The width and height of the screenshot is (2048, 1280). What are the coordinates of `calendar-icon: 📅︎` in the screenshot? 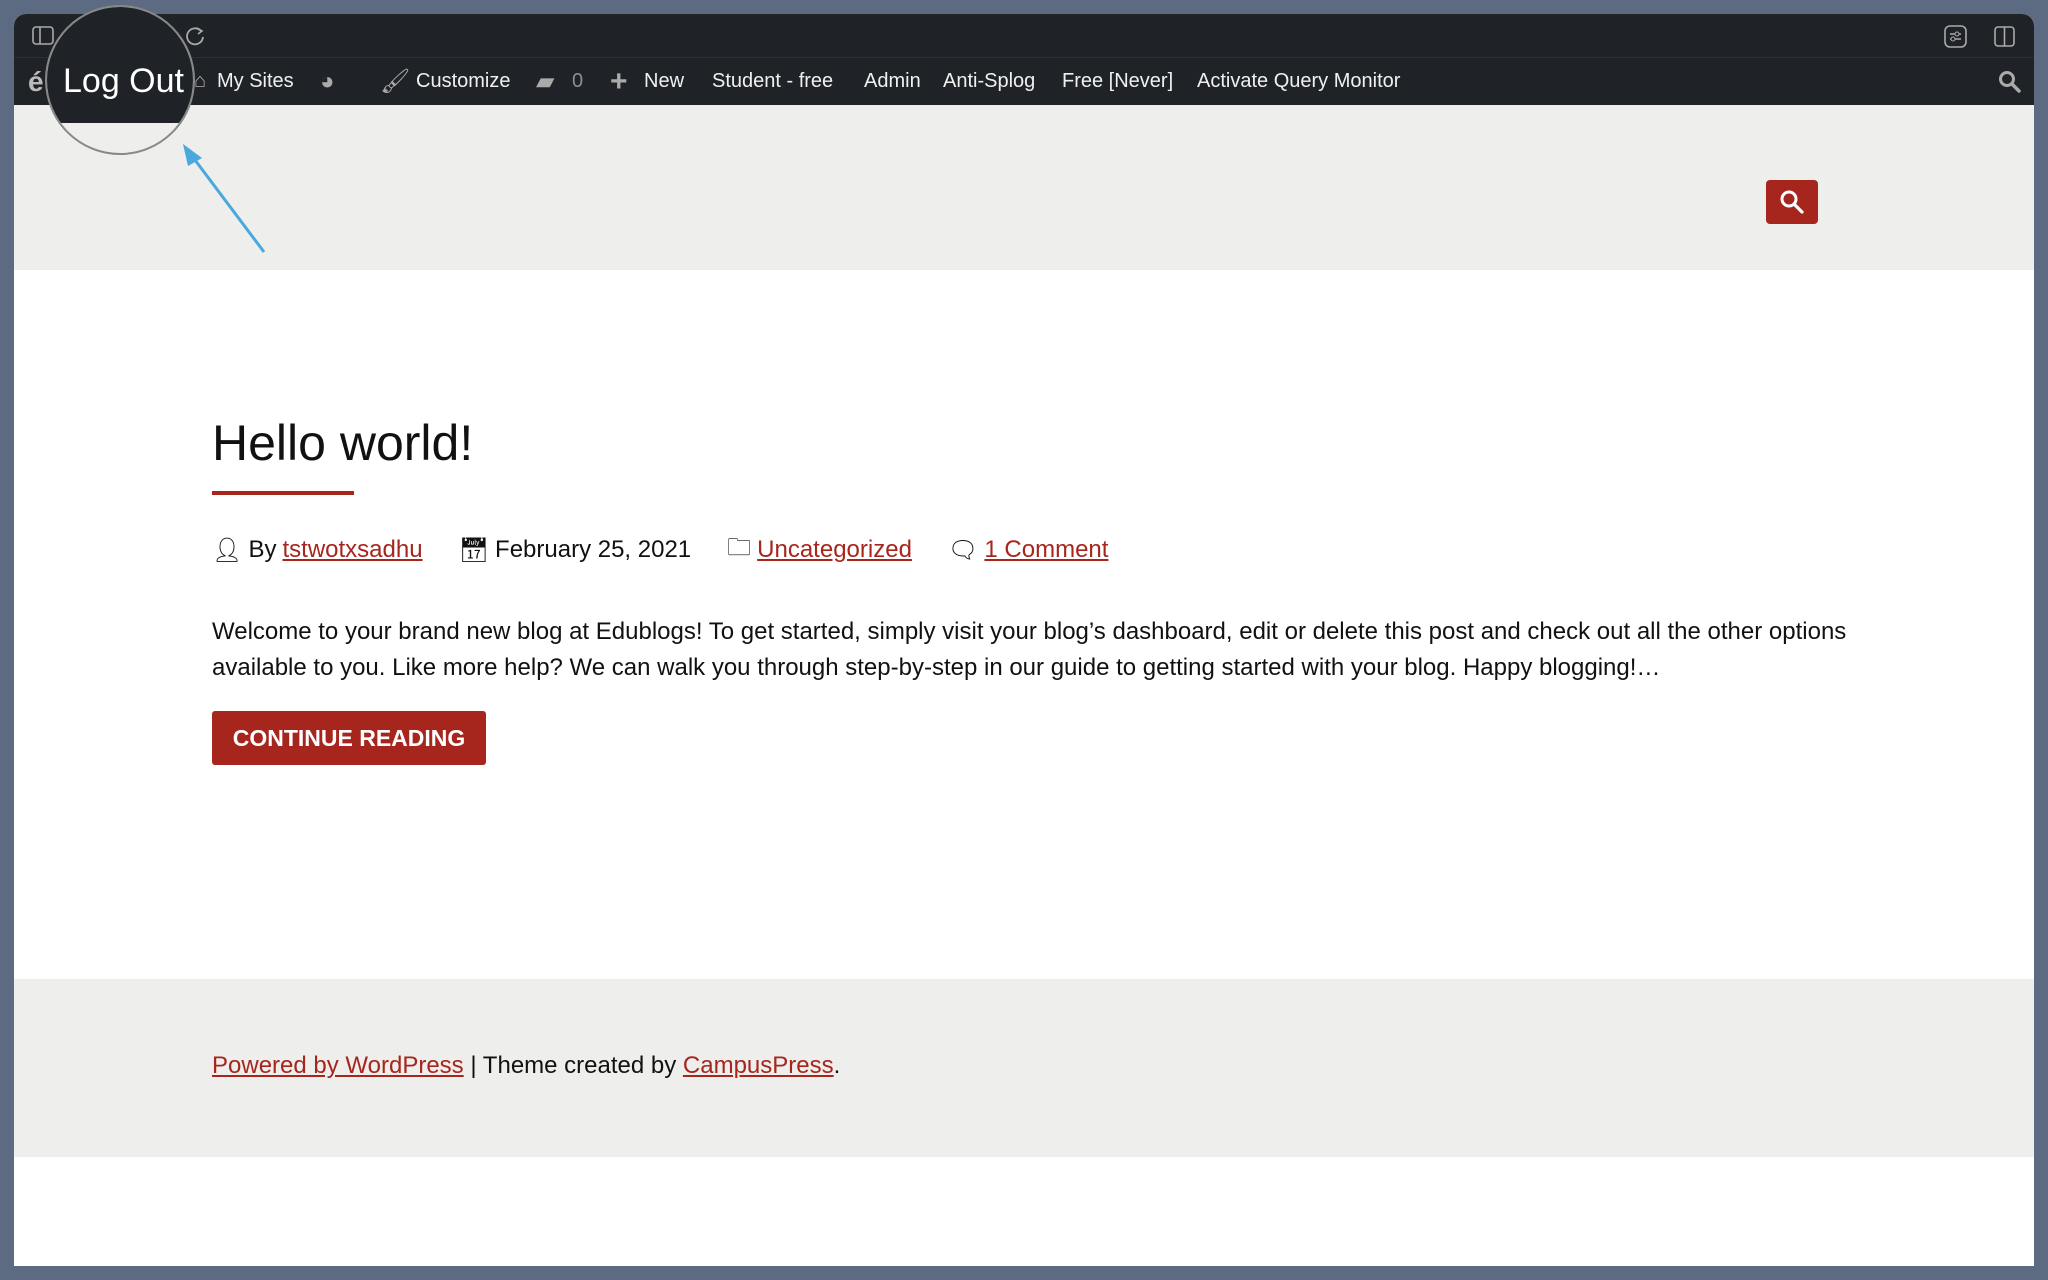 It's located at (474, 550).